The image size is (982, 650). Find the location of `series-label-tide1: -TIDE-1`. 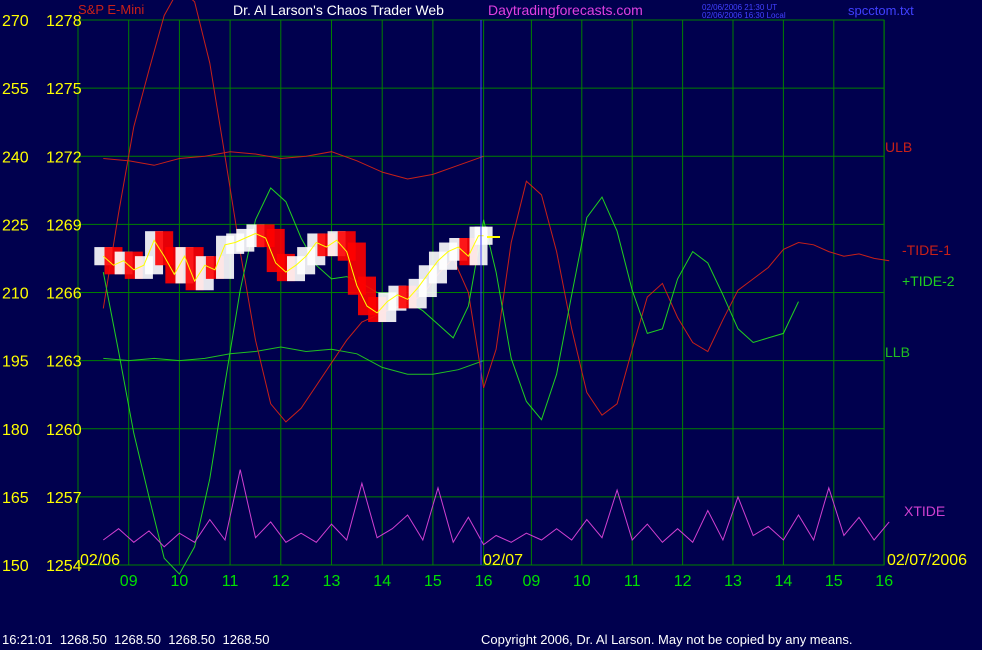

series-label-tide1: -TIDE-1 is located at coordinates (926, 250).